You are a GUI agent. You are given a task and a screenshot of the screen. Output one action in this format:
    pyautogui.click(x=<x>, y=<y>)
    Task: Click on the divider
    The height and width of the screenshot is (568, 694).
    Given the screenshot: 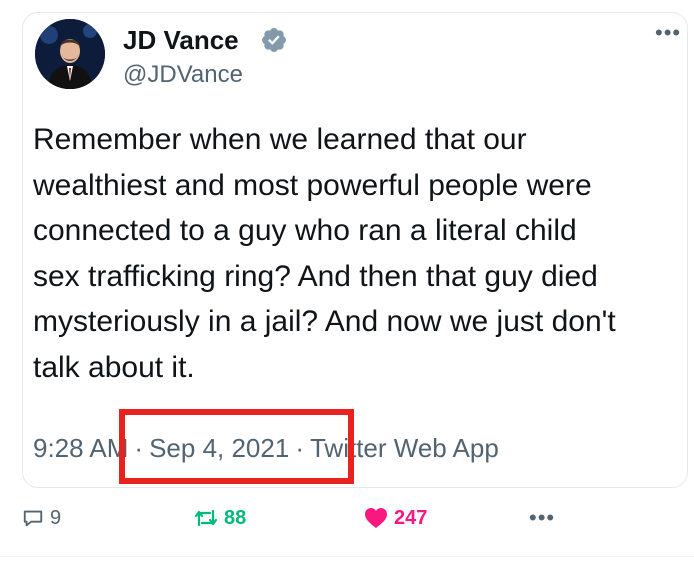 What is the action you would take?
    pyautogui.click(x=347, y=556)
    